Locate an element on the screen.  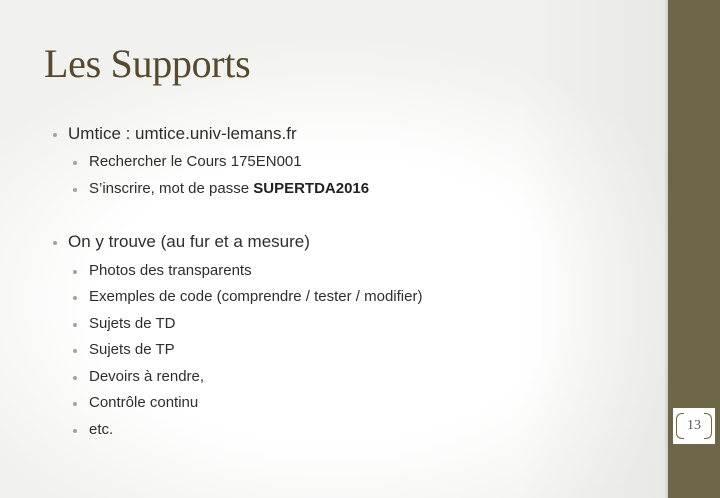
sub-bullet-text: Contrôle continu is located at coordinates (144, 402).